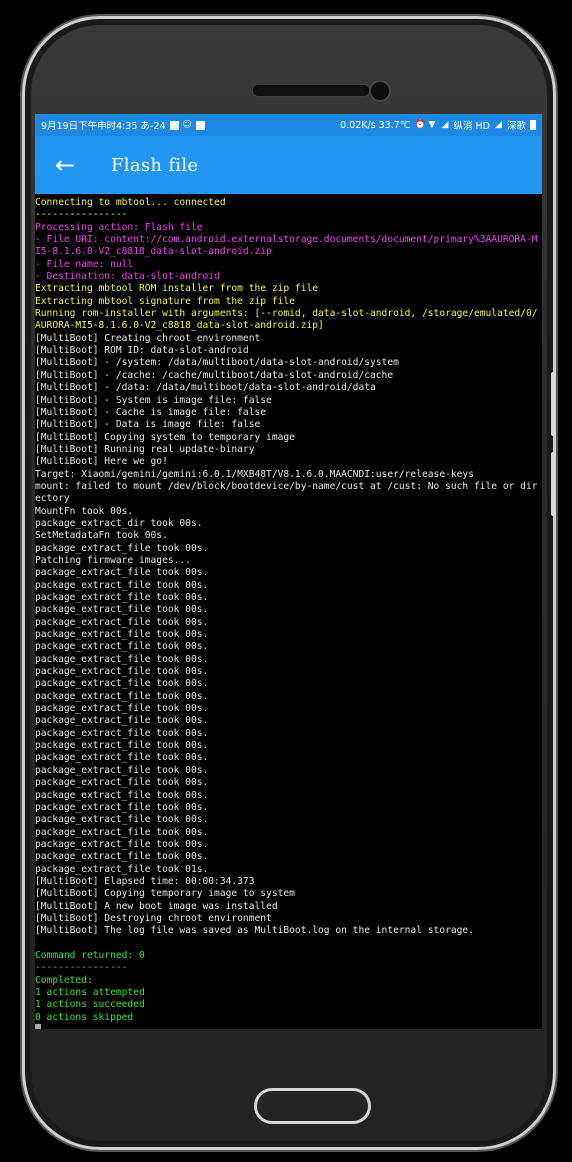 The width and height of the screenshot is (572, 1162). What do you see at coordinates (553, 404) in the screenshot?
I see `volume-button` at bounding box center [553, 404].